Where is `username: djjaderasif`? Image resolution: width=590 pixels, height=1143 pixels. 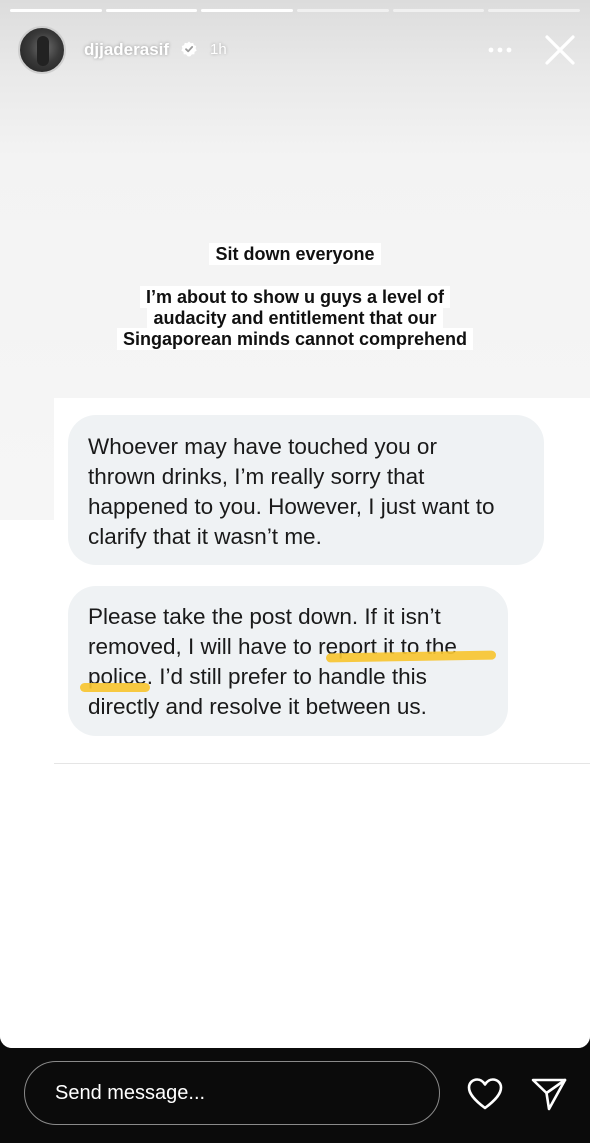
username: djjaderasif is located at coordinates (126, 50).